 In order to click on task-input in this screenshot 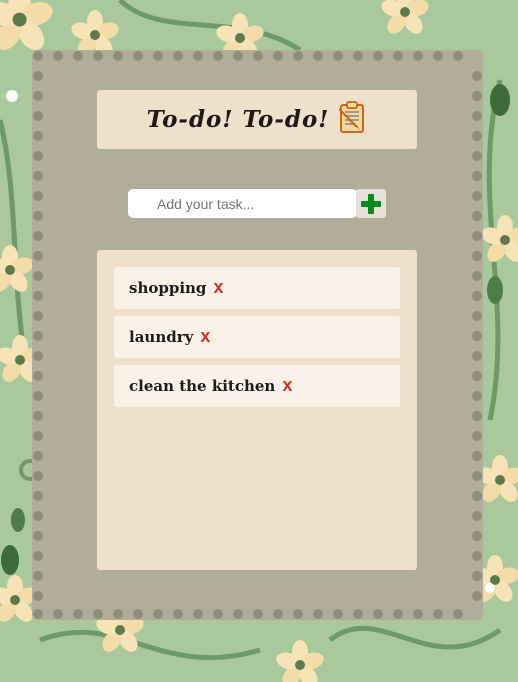, I will do `click(242, 203)`.